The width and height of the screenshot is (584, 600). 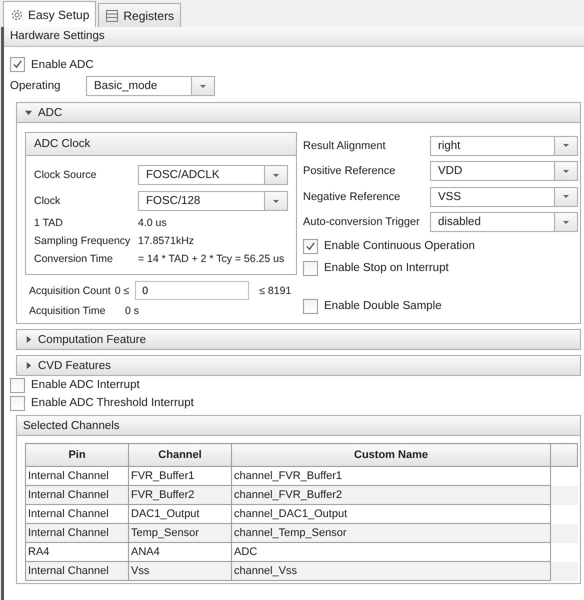 What do you see at coordinates (298, 113) in the screenshot?
I see `section-header: ADC` at bounding box center [298, 113].